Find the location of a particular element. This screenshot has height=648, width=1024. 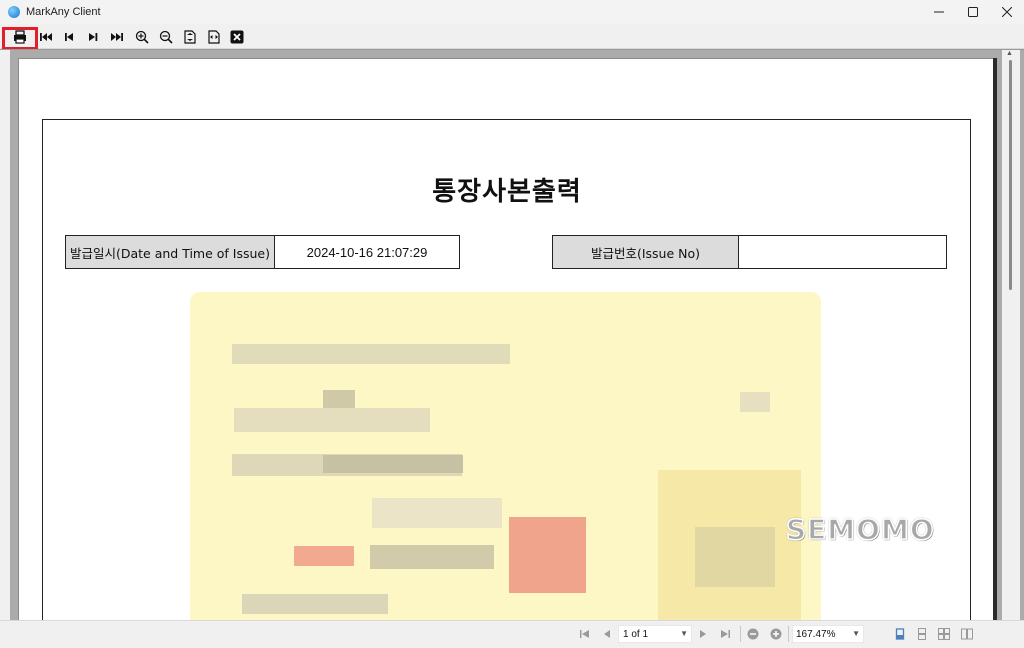

issue-datetime-value: 2024-10-16 21:07:29 is located at coordinates (367, 252).